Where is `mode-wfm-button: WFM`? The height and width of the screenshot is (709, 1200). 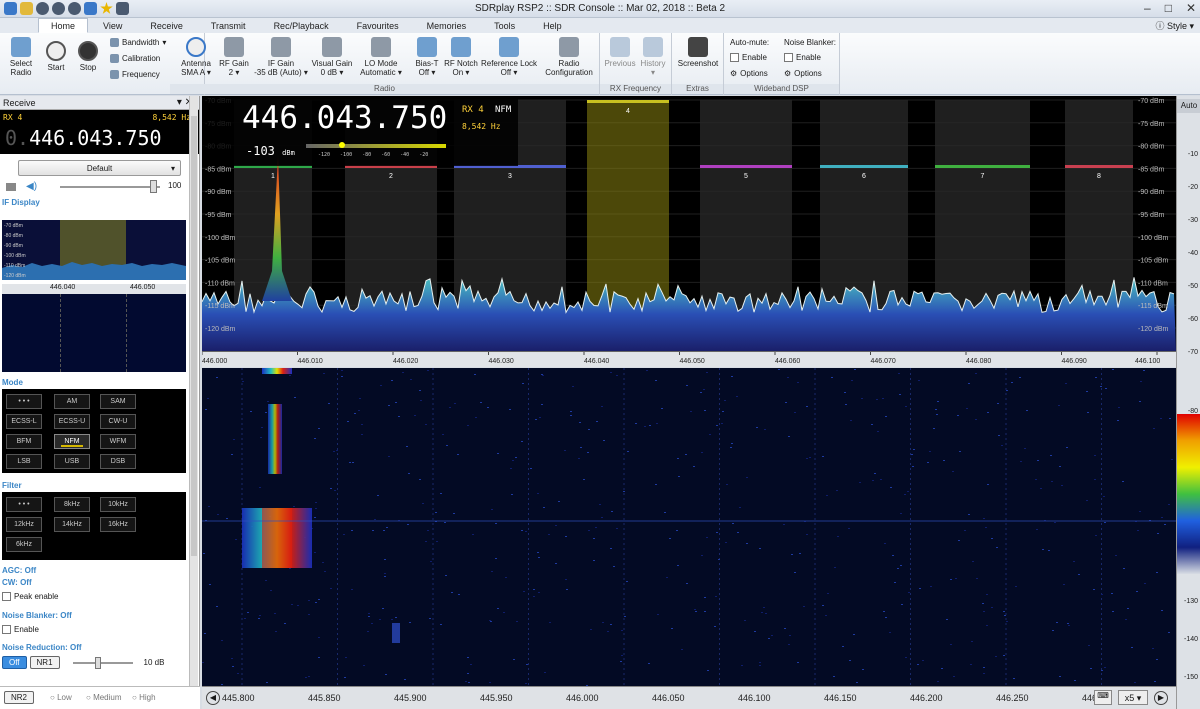
mode-wfm-button: WFM is located at coordinates (118, 441).